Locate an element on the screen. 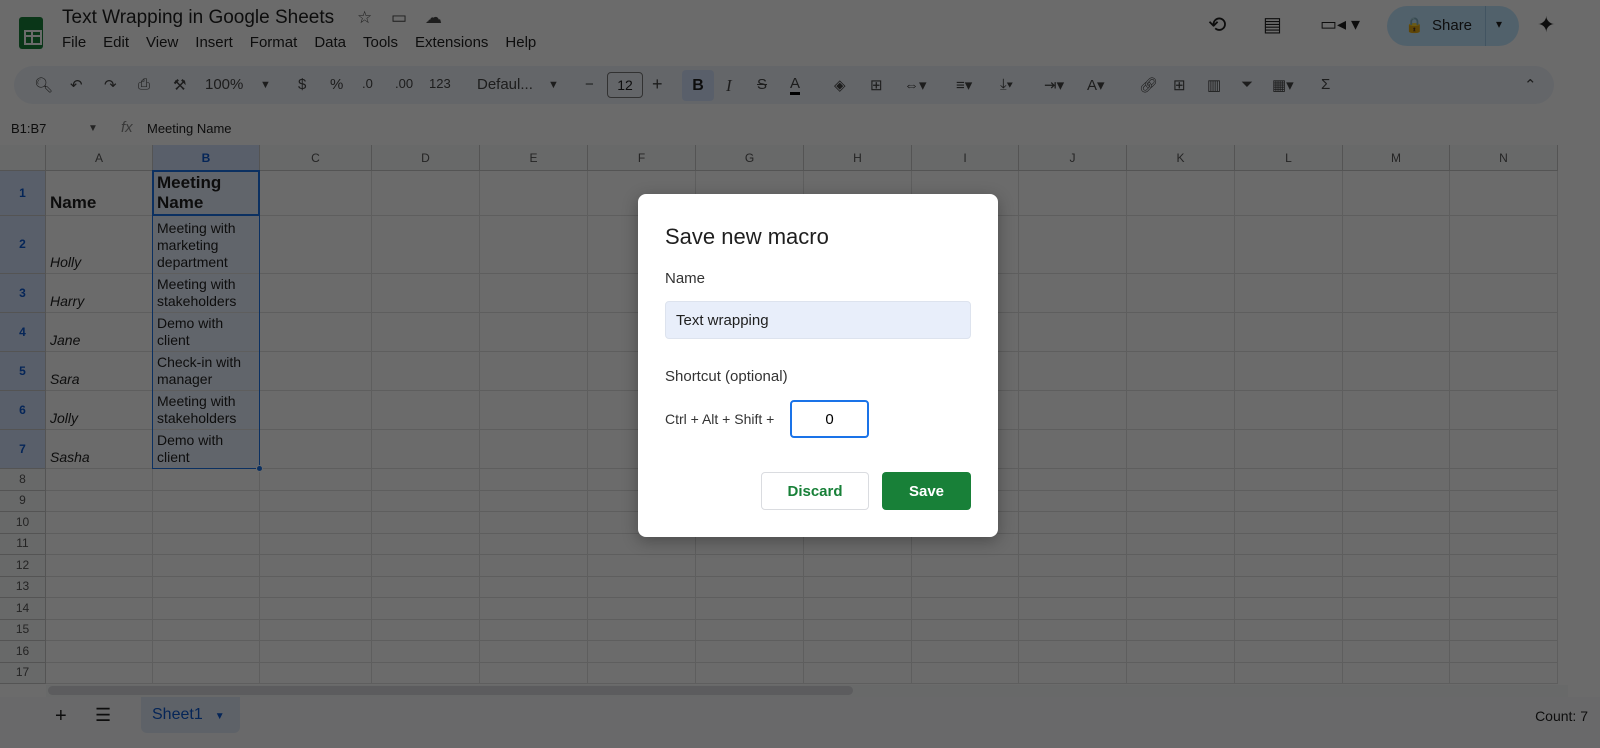 The height and width of the screenshot is (748, 1600). row-header-17: 17 is located at coordinates (23, 673).